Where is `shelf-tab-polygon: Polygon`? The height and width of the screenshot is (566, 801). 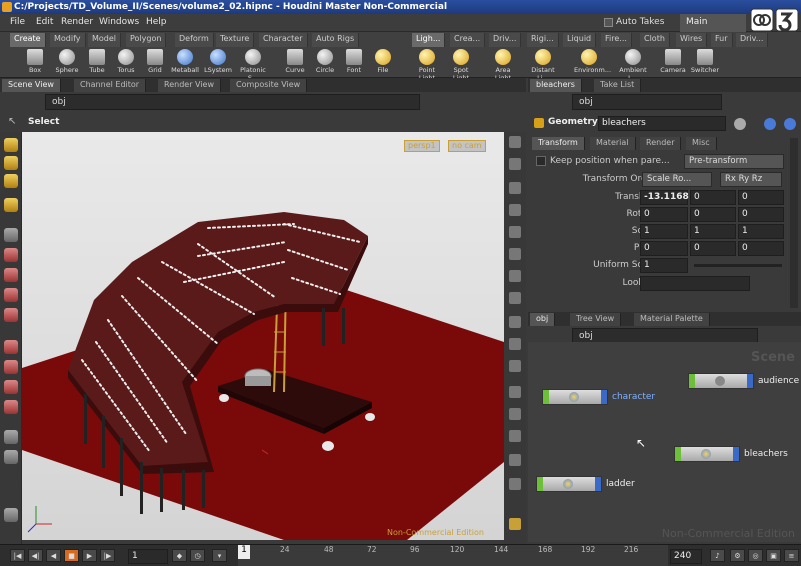
shelf-tab-polygon: Polygon is located at coordinates (146, 40).